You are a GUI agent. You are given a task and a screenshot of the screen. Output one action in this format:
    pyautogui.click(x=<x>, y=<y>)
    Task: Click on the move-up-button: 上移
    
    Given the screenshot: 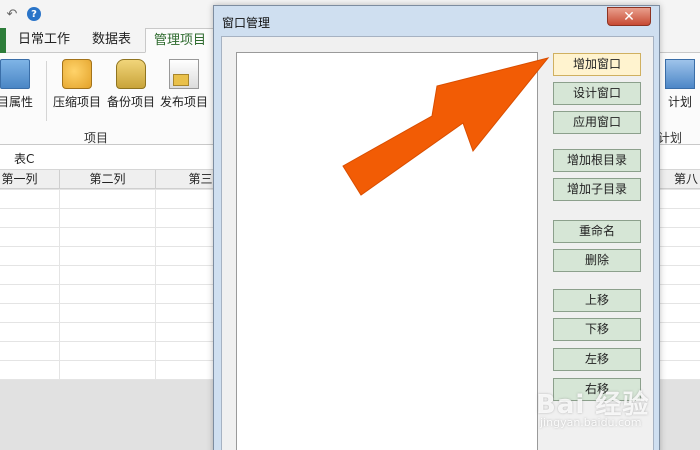 What is the action you would take?
    pyautogui.click(x=597, y=300)
    